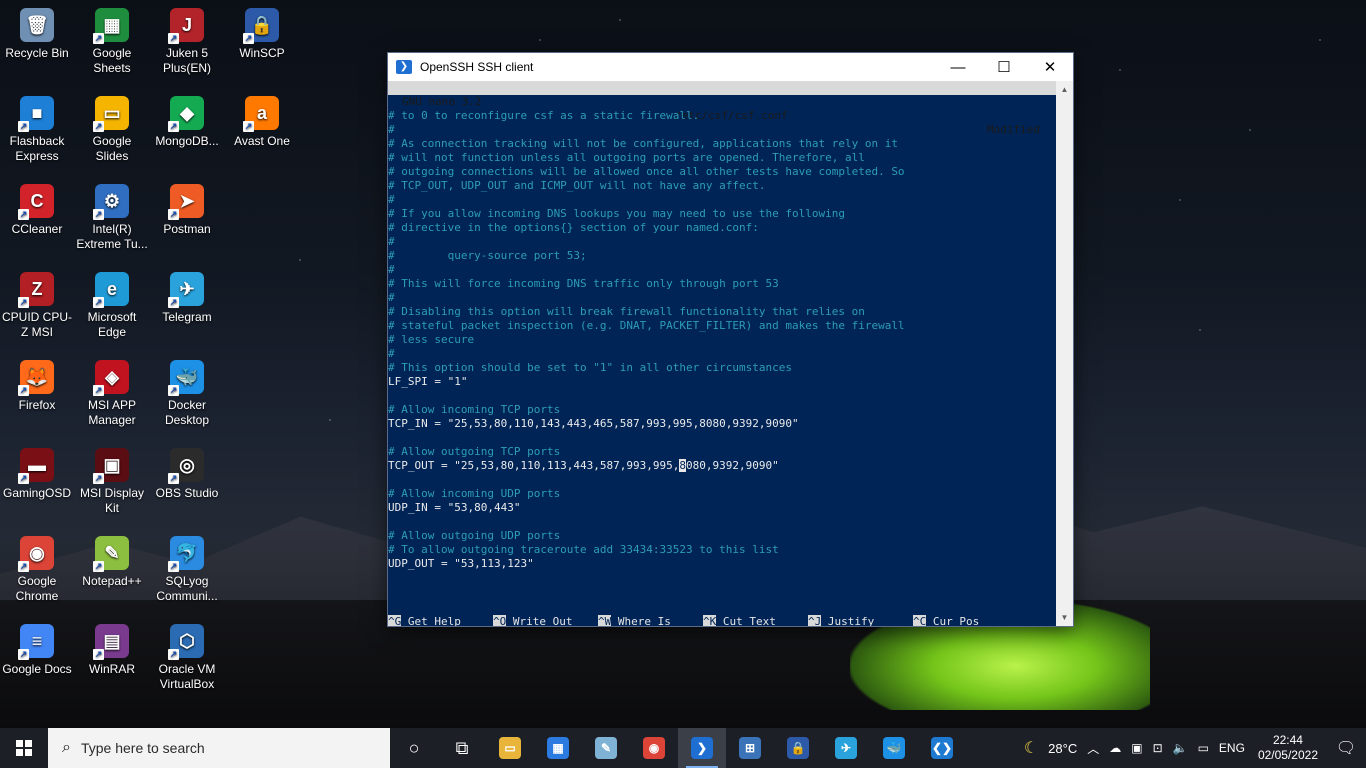 The image size is (1366, 768). Describe the element at coordinates (1180, 748) in the screenshot. I see `volume-speaker-icon: 🔈` at that location.